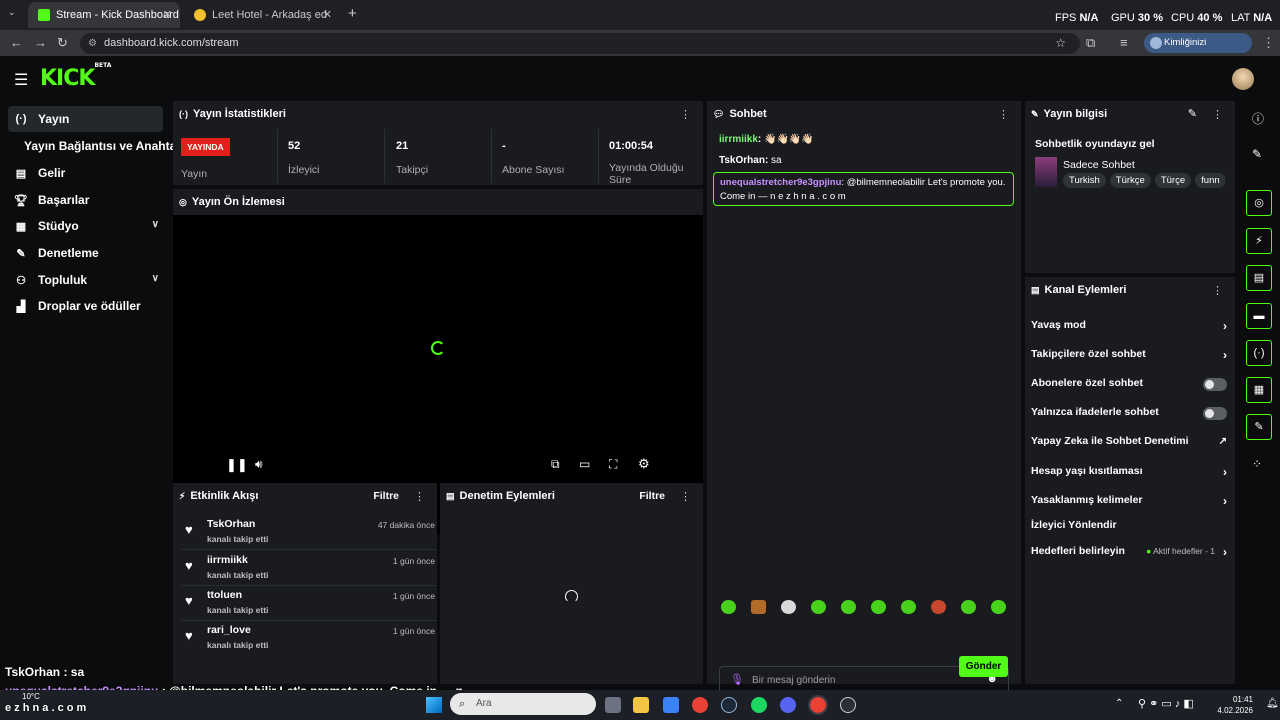 Image resolution: width=1280 pixels, height=720 pixels. Describe the element at coordinates (780, 182) in the screenshot. I see `chat-username: unequalstretcher9e3gpjinu` at that location.